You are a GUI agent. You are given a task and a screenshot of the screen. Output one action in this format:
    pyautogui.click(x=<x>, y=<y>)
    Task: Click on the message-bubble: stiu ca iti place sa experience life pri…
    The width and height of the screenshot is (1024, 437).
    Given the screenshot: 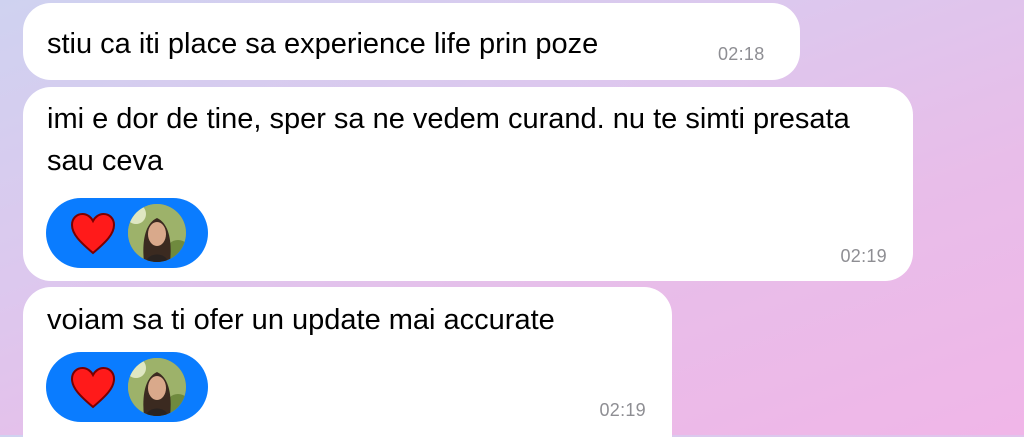 What is the action you would take?
    pyautogui.click(x=411, y=41)
    